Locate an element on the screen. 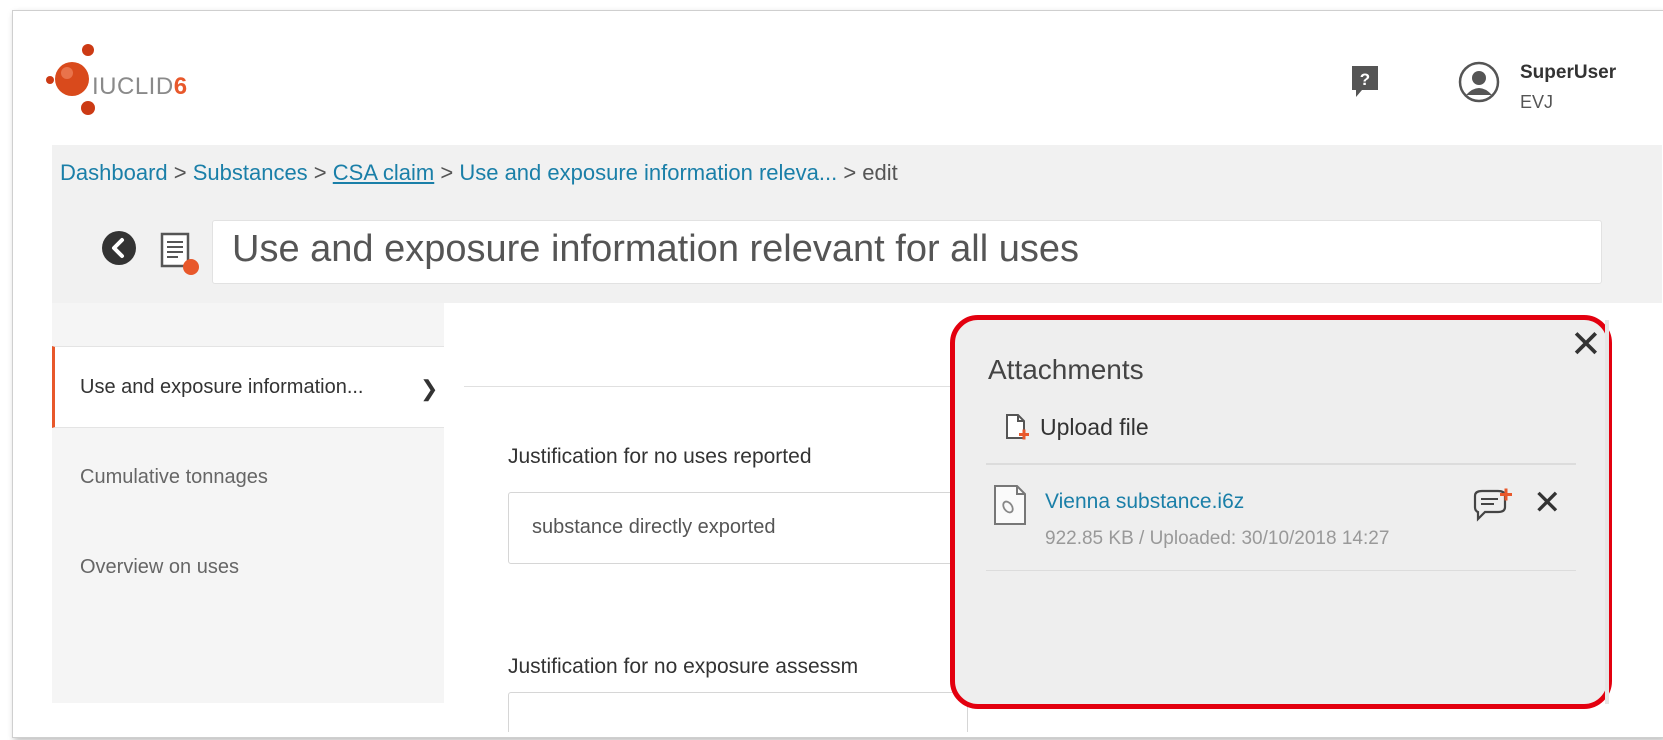 The height and width of the screenshot is (740, 1663). document-status-icon is located at coordinates (179, 253).